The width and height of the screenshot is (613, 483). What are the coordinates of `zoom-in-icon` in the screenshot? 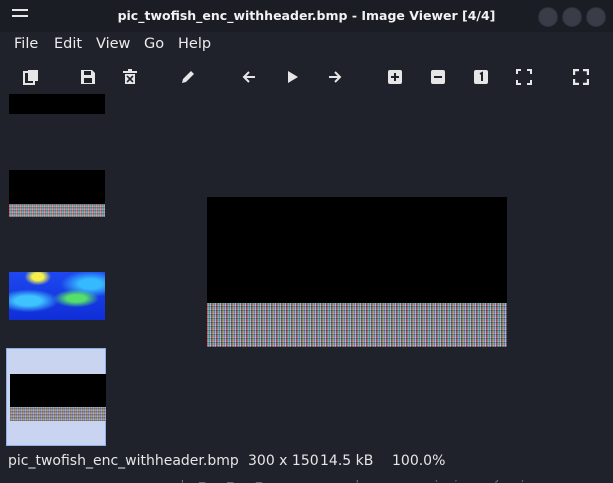 It's located at (395, 77).